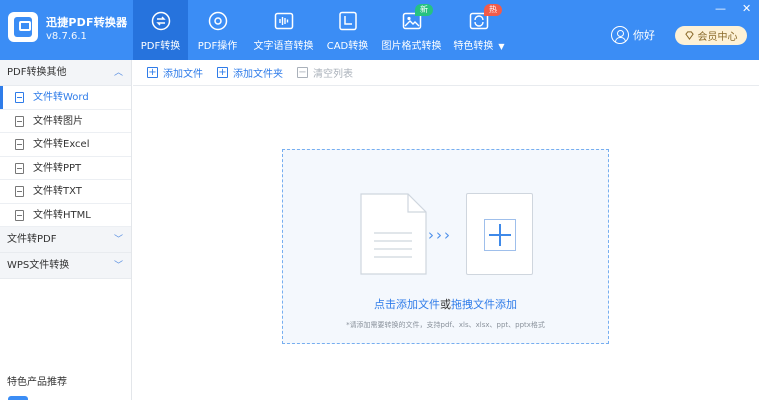 This screenshot has width=759, height=400. What do you see at coordinates (393, 234) in the screenshot?
I see `document-icon` at bounding box center [393, 234].